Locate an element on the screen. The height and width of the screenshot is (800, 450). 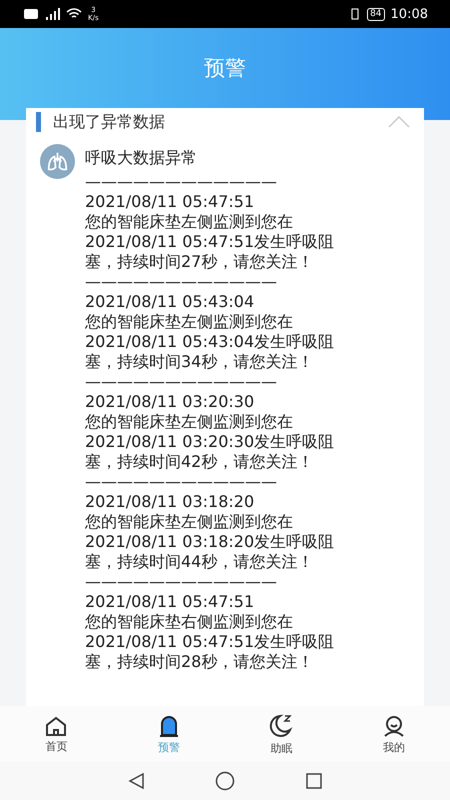
wifi-icon is located at coordinates (74, 14).